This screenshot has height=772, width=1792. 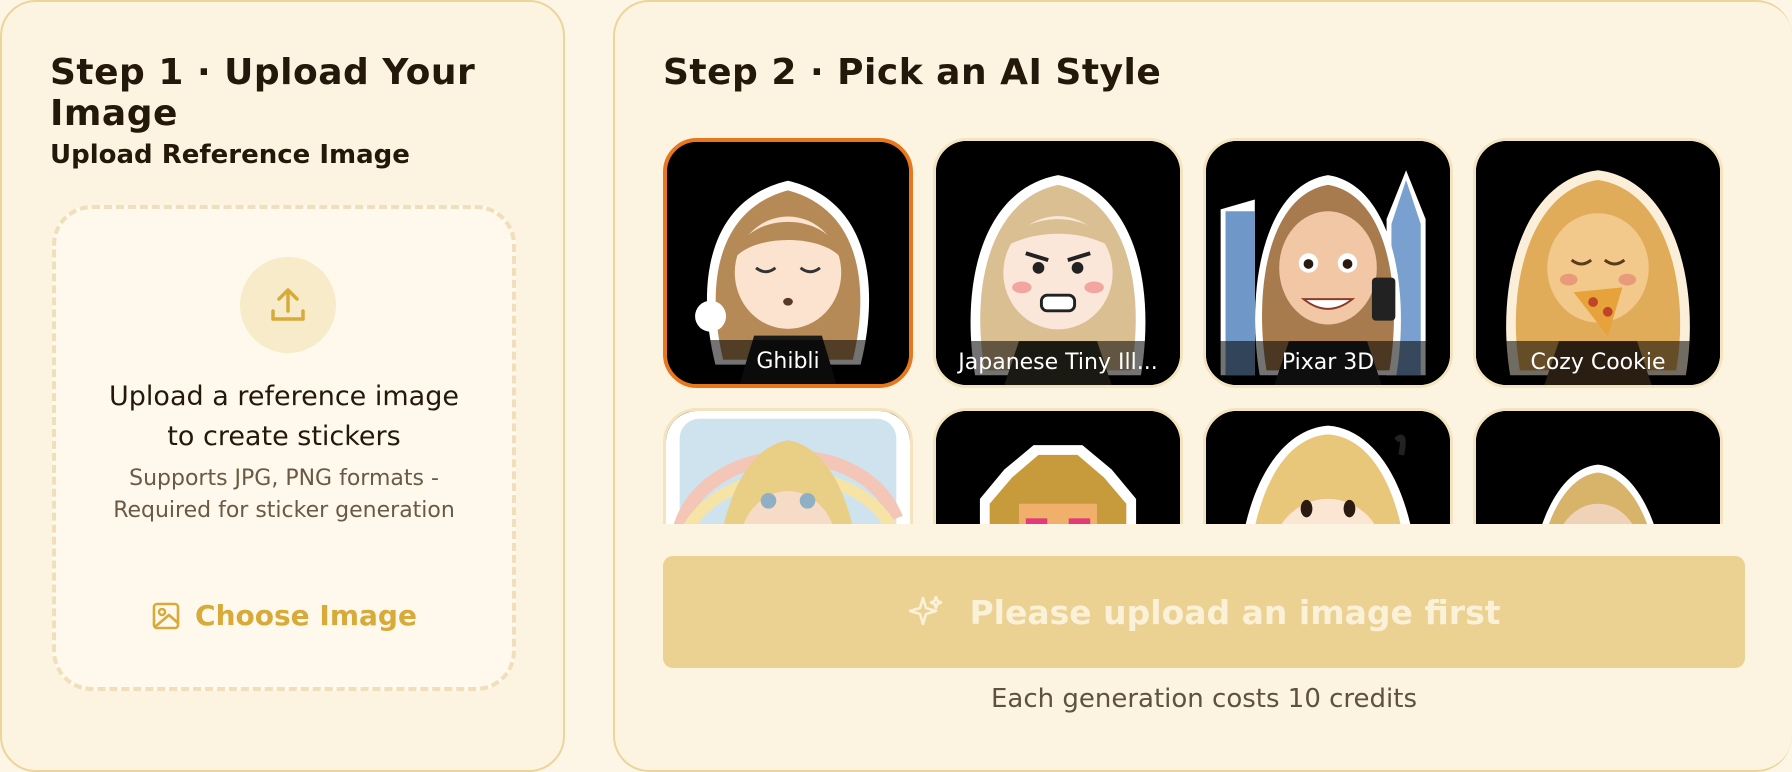 I want to click on credits-cost-note: Each generation costs 10 credits, so click(x=1204, y=699).